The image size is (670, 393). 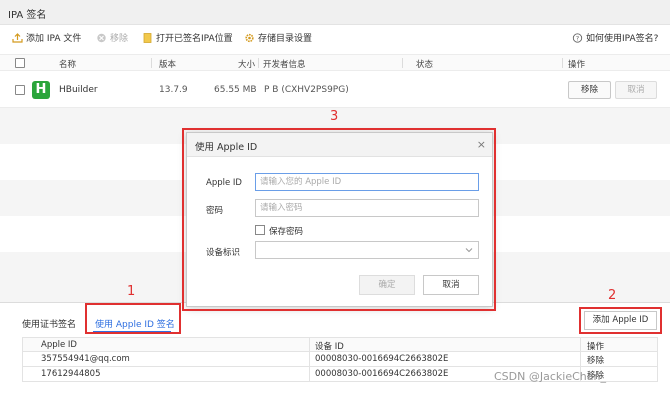 What do you see at coordinates (59, 345) in the screenshot?
I see `header-apple-id: Apple ID` at bounding box center [59, 345].